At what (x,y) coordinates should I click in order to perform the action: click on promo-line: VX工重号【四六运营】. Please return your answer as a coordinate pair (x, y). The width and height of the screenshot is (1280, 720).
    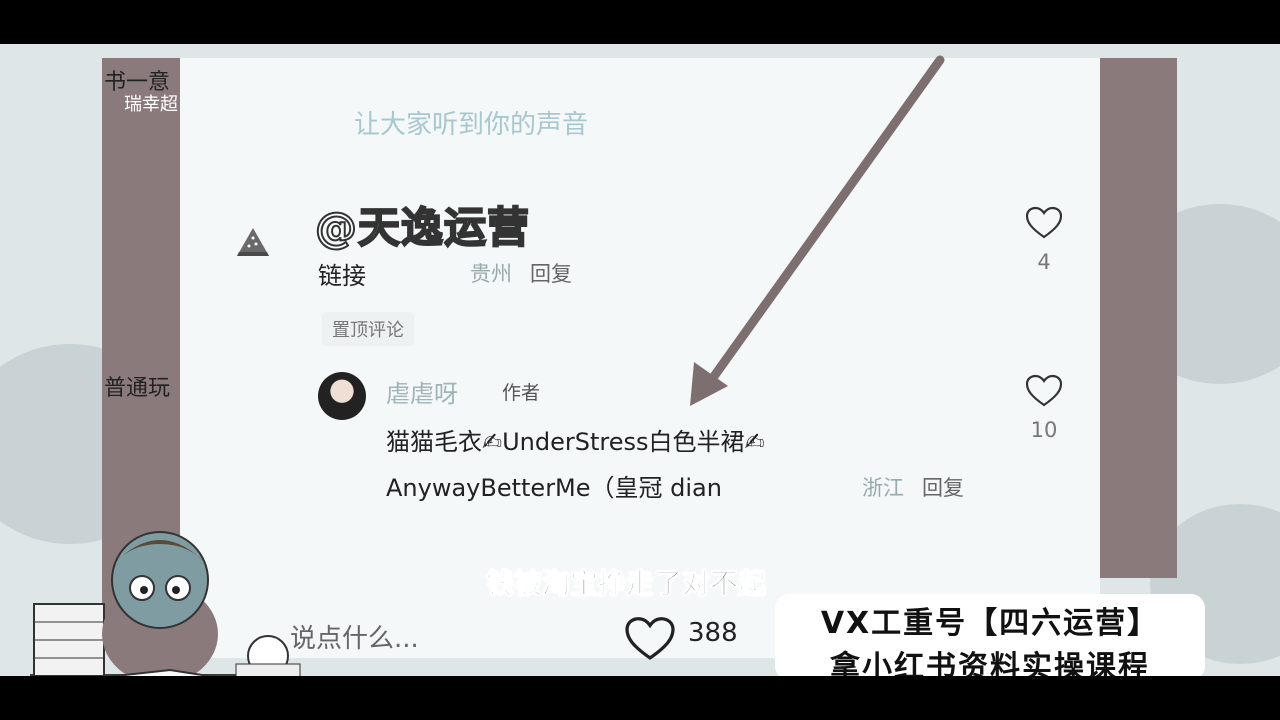
    Looking at the image, I should click on (990, 623).